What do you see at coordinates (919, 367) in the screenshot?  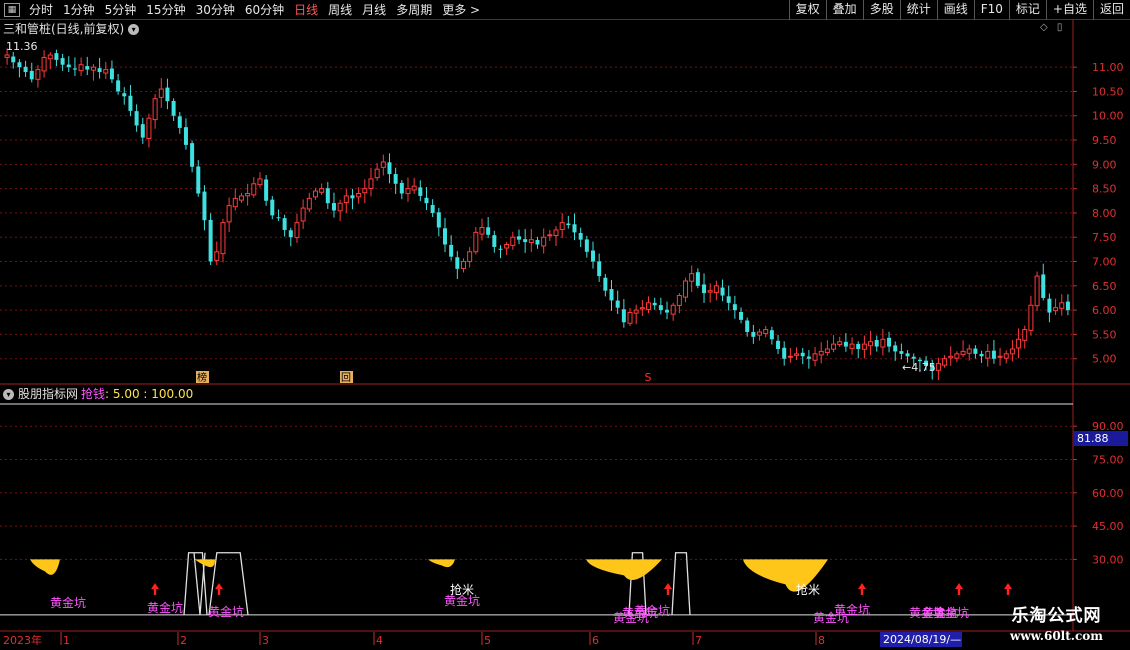 I see `low-price-label: ←4.75` at bounding box center [919, 367].